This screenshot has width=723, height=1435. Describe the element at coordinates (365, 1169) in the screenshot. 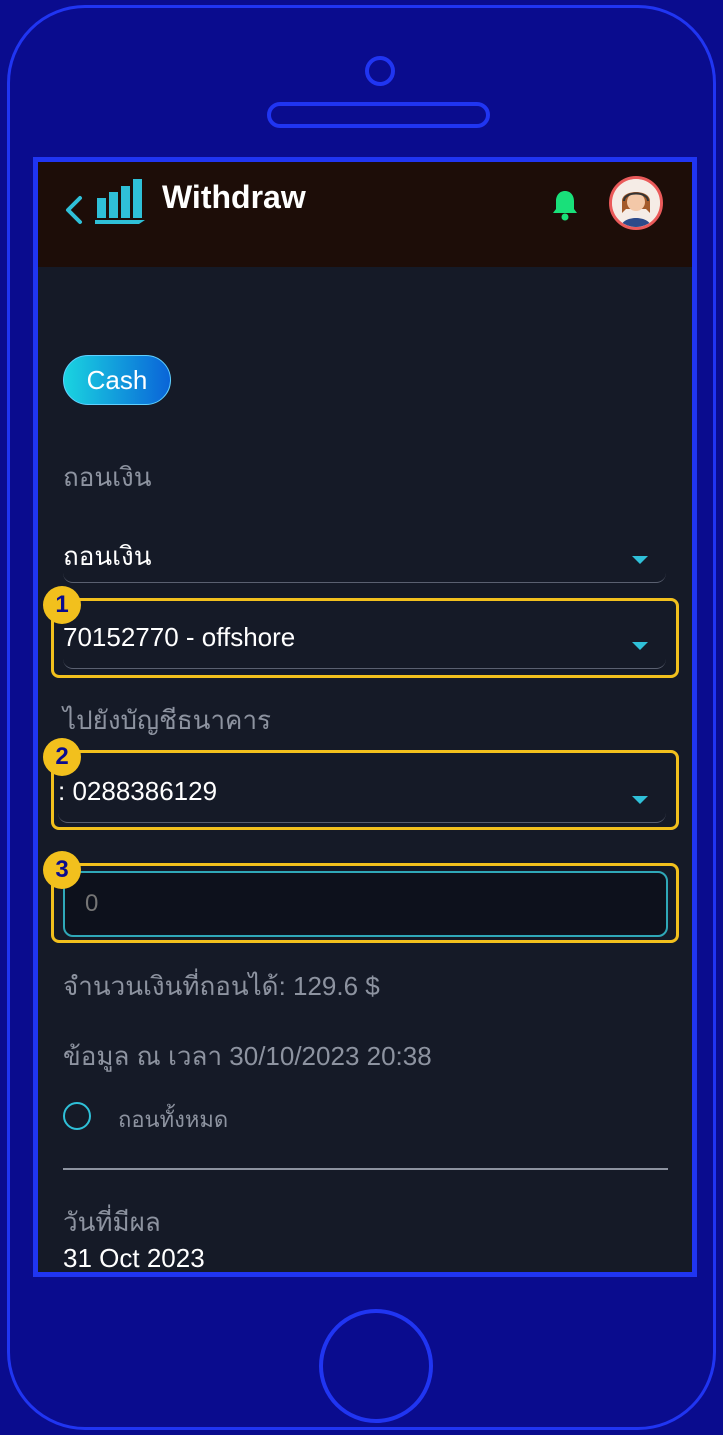

I see `divider` at that location.